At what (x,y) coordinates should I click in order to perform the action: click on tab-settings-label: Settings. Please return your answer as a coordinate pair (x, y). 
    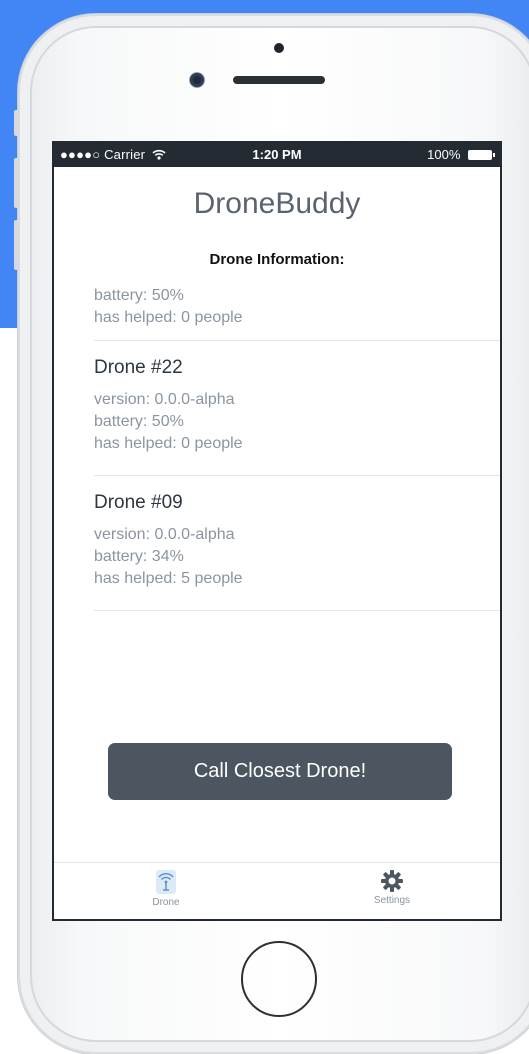
    Looking at the image, I should click on (392, 900).